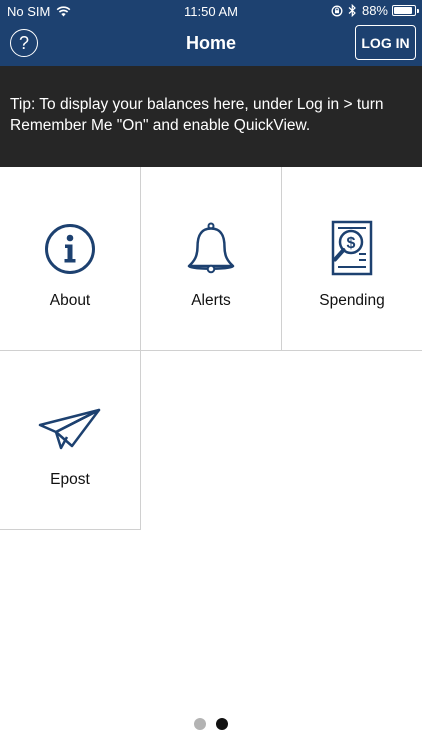 The width and height of the screenshot is (422, 750). Describe the element at coordinates (352, 10) in the screenshot. I see `bluetooth-icon` at that location.